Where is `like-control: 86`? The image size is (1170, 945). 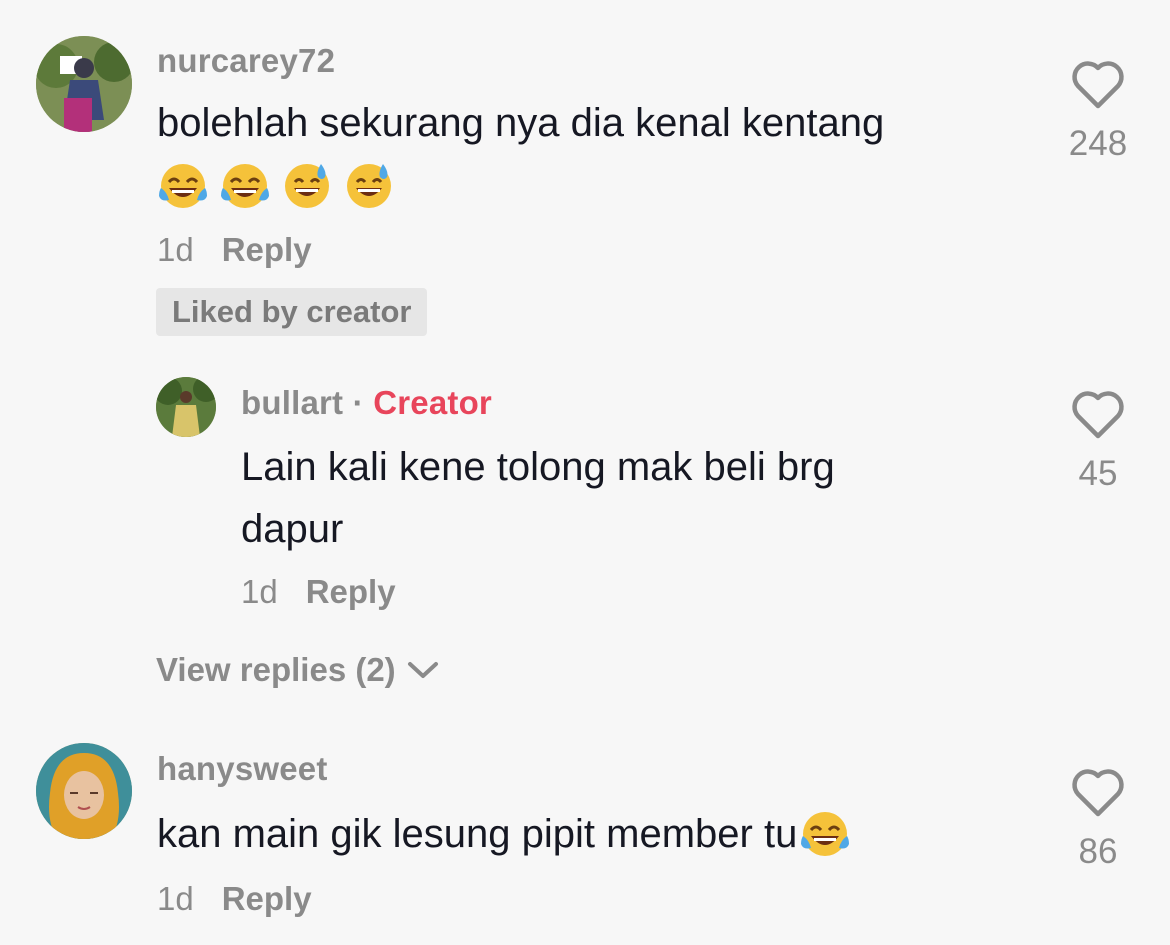 like-control: 86 is located at coordinates (1098, 819).